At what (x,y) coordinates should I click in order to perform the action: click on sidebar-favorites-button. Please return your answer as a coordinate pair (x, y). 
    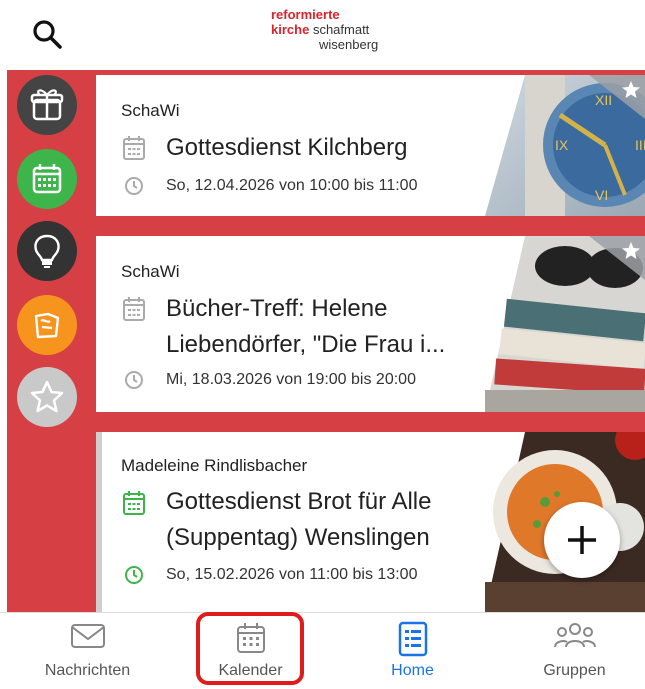
    Looking at the image, I should click on (47, 397).